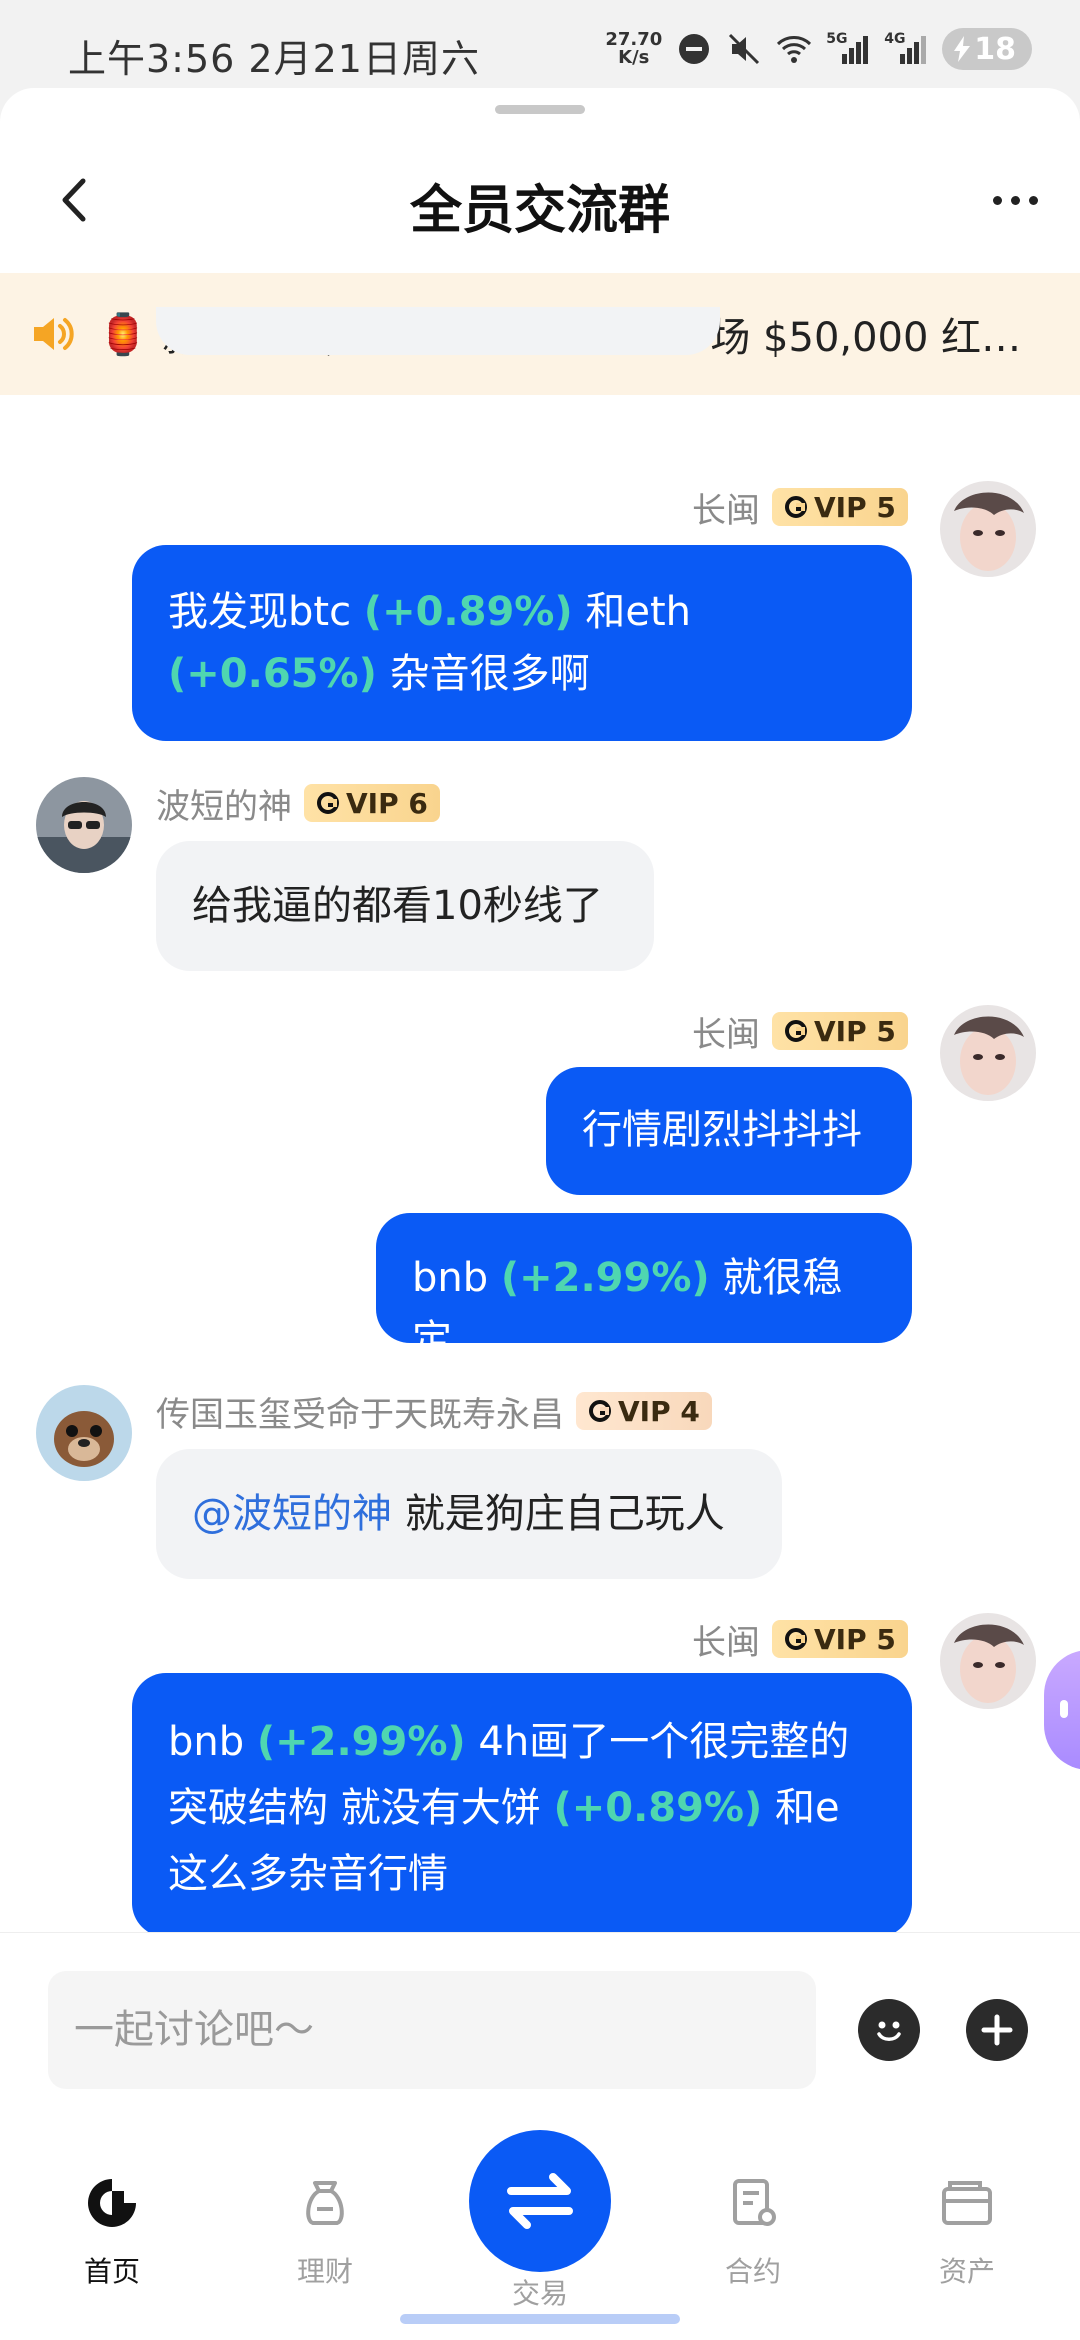 This screenshot has width=1080, height=2340. I want to click on avatar-boduandeshen, so click(84, 825).